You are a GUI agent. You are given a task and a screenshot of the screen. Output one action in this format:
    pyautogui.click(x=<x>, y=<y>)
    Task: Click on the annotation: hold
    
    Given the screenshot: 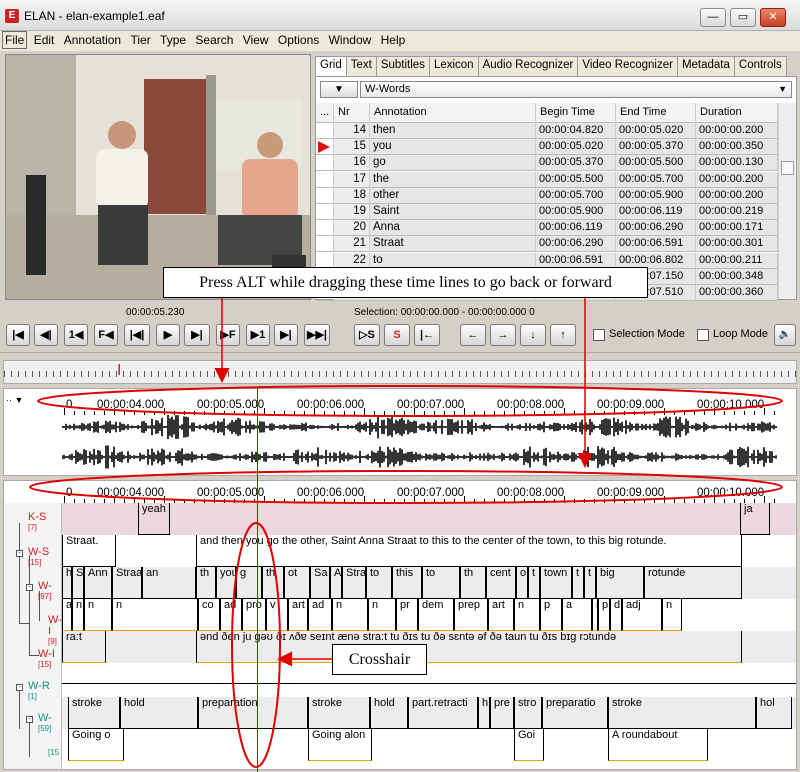 What is the action you would take?
    pyautogui.click(x=159, y=713)
    